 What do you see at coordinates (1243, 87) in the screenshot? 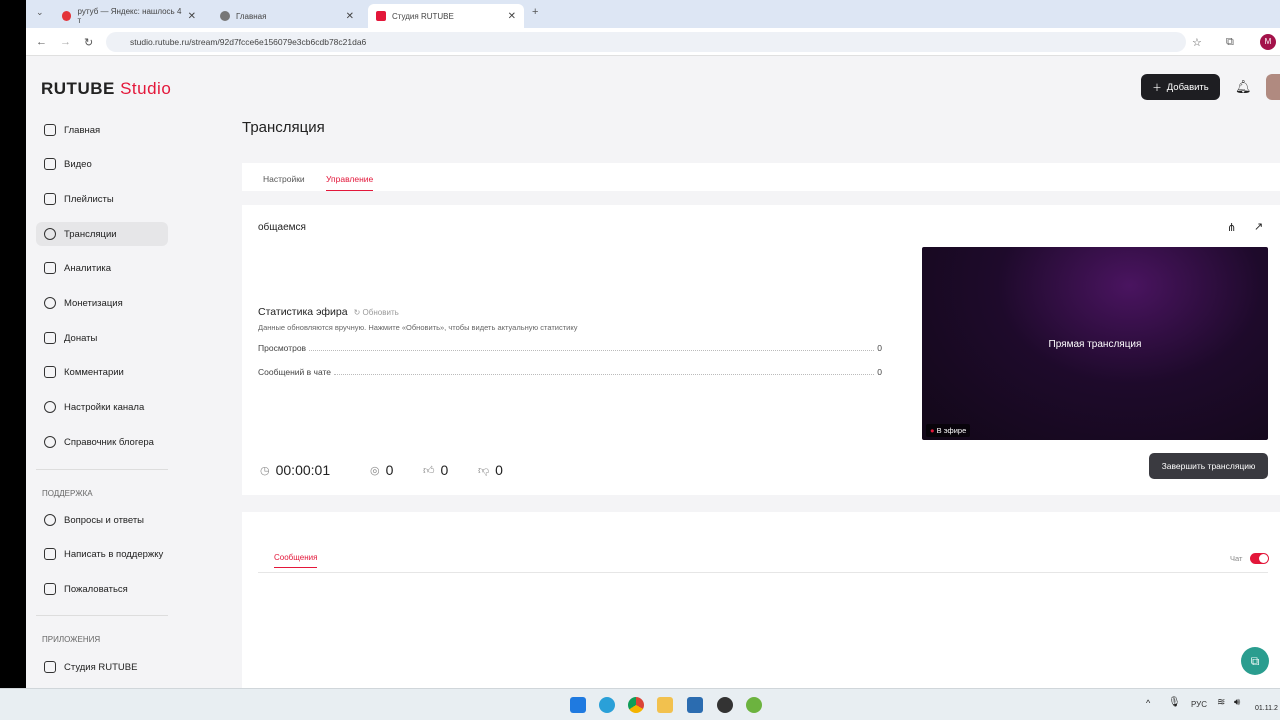
I see `notifications-bell-icon: 🔔︎` at bounding box center [1243, 87].